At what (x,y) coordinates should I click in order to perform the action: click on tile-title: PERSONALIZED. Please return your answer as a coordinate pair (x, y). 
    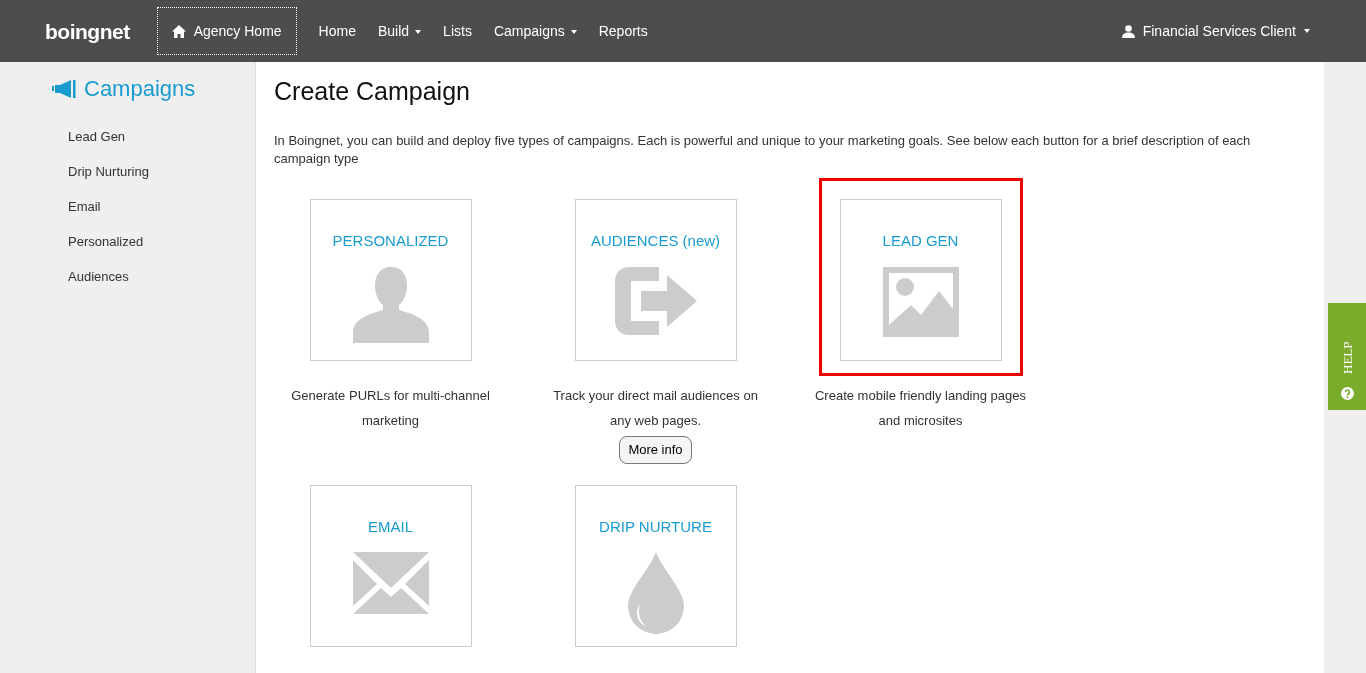
    Looking at the image, I should click on (390, 241).